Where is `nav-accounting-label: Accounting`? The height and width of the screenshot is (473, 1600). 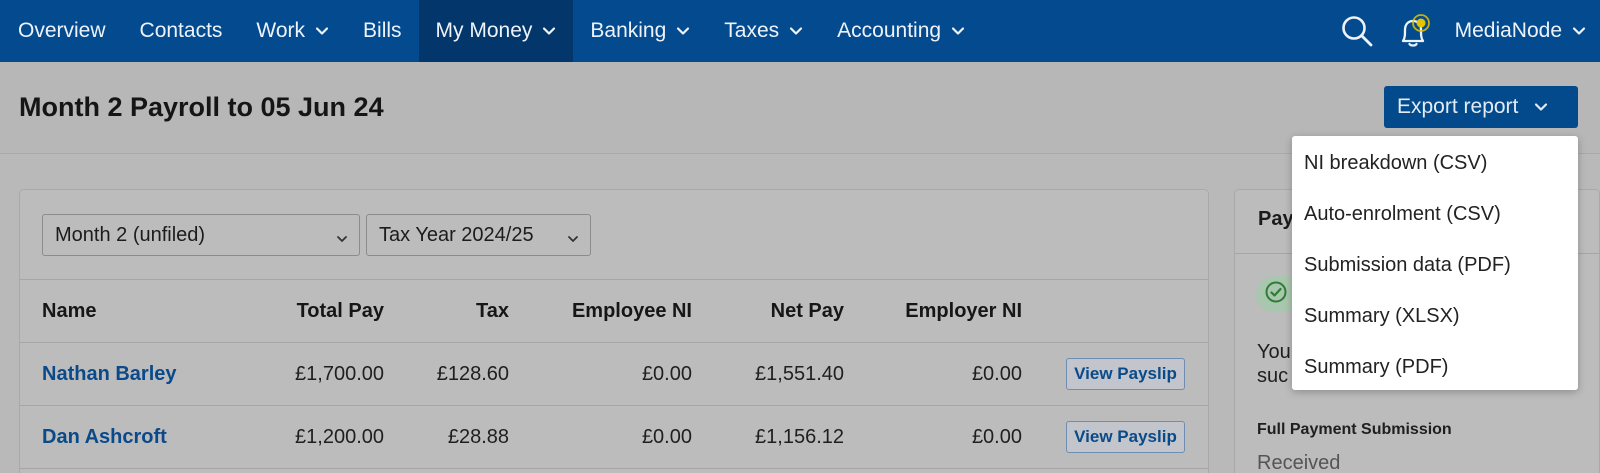 nav-accounting-label: Accounting is located at coordinates (889, 30).